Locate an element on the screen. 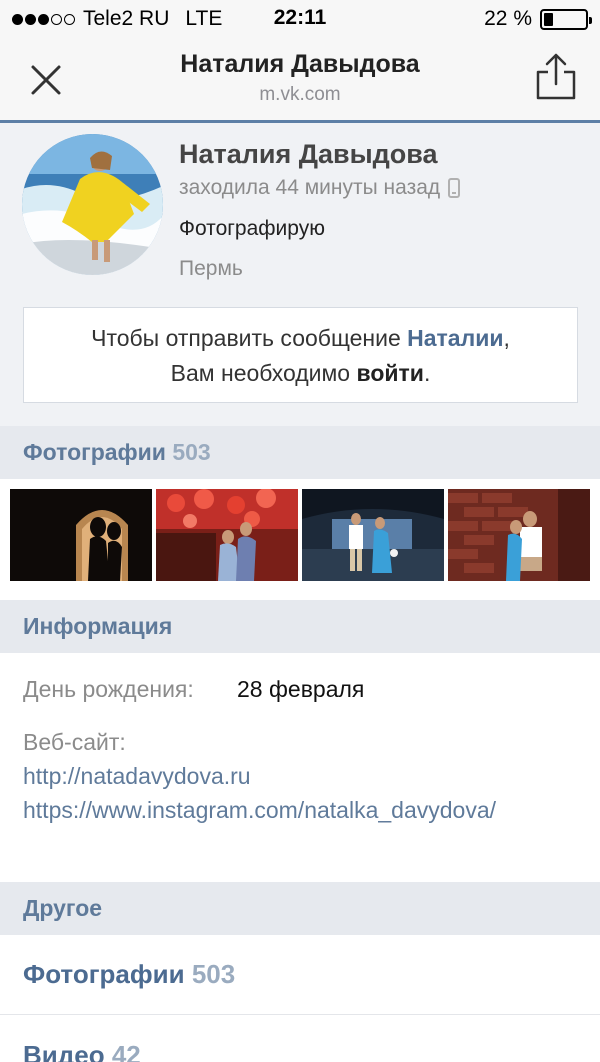 This screenshot has width=600, height=1062. other-section-title: Другое is located at coordinates (63, 908).